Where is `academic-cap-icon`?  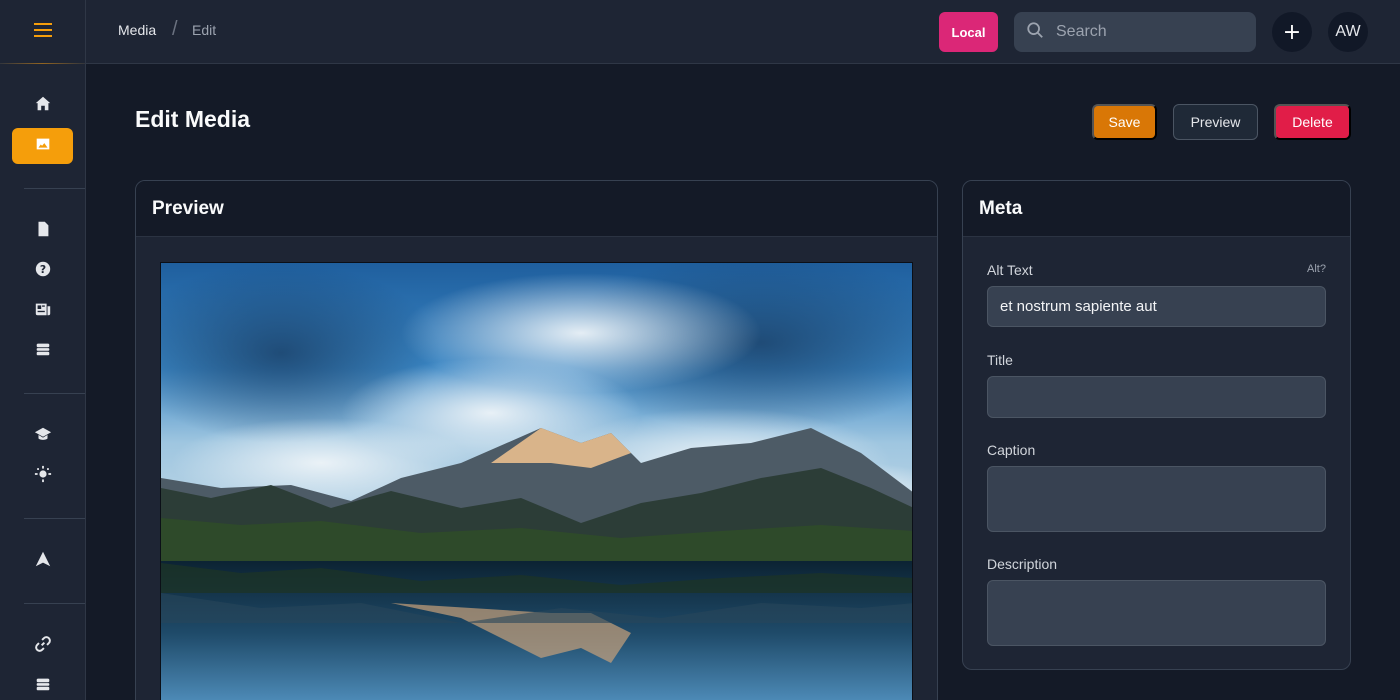 academic-cap-icon is located at coordinates (43, 436).